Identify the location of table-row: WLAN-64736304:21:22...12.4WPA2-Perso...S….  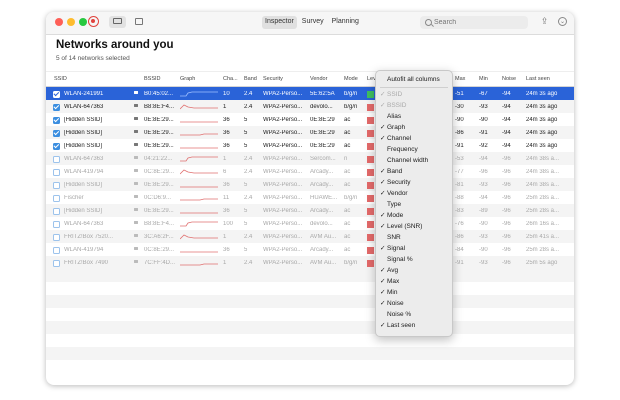
(310, 158).